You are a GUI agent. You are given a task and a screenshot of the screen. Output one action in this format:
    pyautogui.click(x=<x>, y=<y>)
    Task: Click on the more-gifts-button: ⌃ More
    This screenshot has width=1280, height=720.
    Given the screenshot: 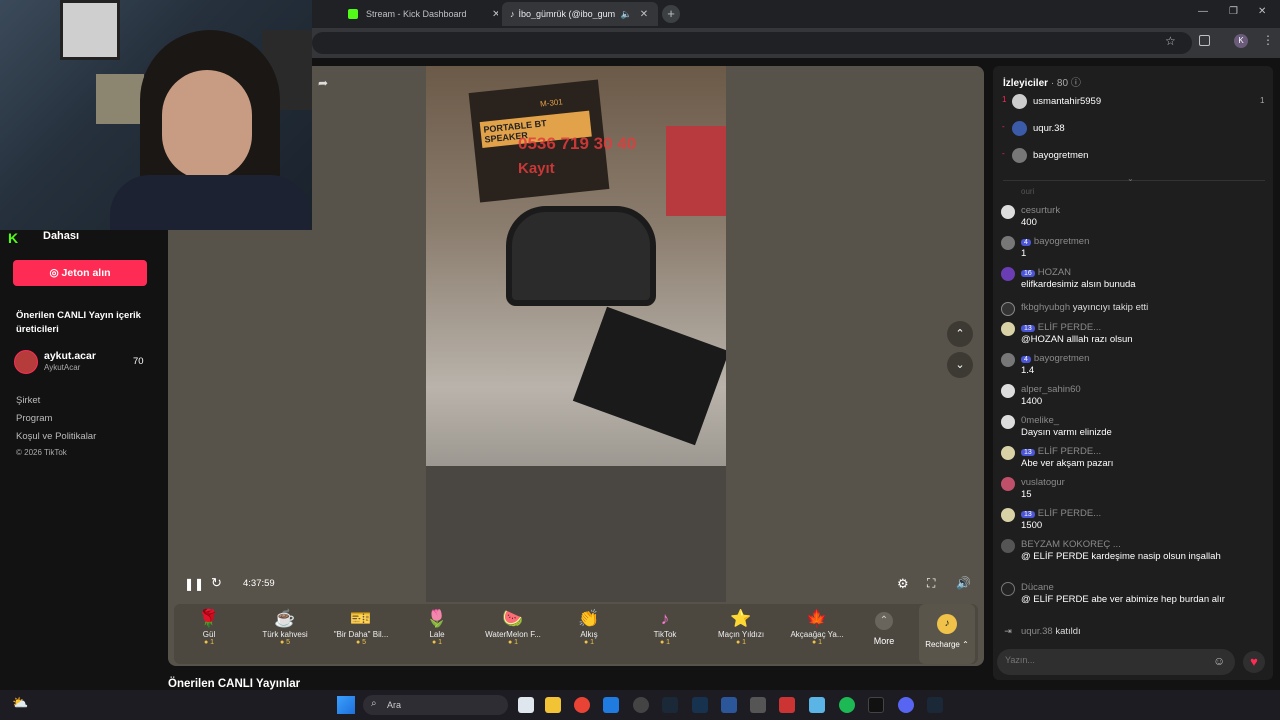 What is the action you would take?
    pyautogui.click(x=884, y=629)
    